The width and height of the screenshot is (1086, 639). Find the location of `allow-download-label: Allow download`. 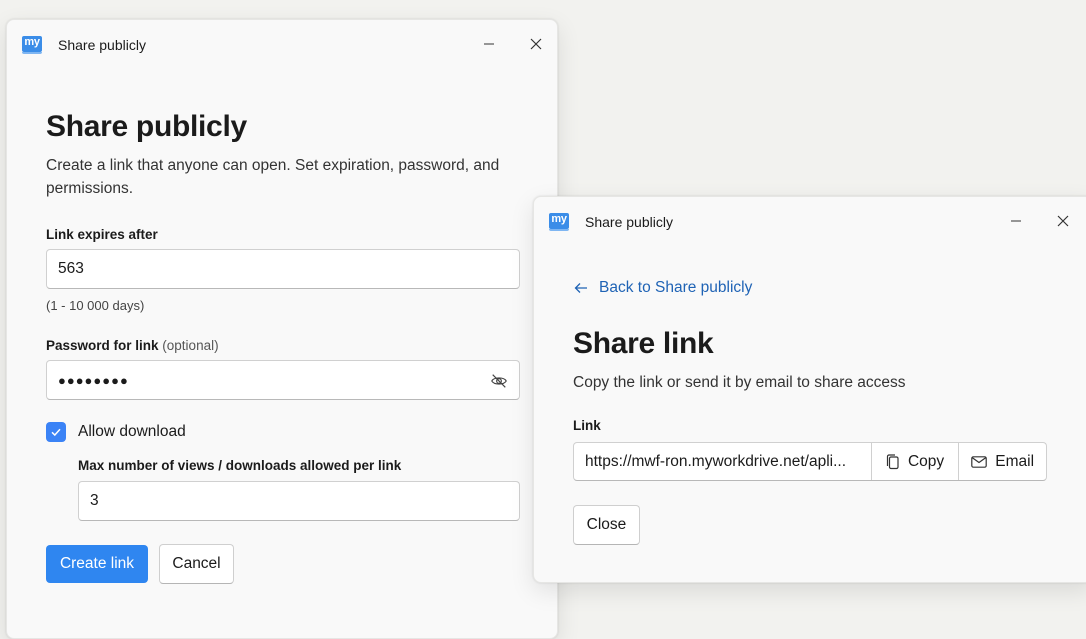

allow-download-label: Allow download is located at coordinates (132, 431).